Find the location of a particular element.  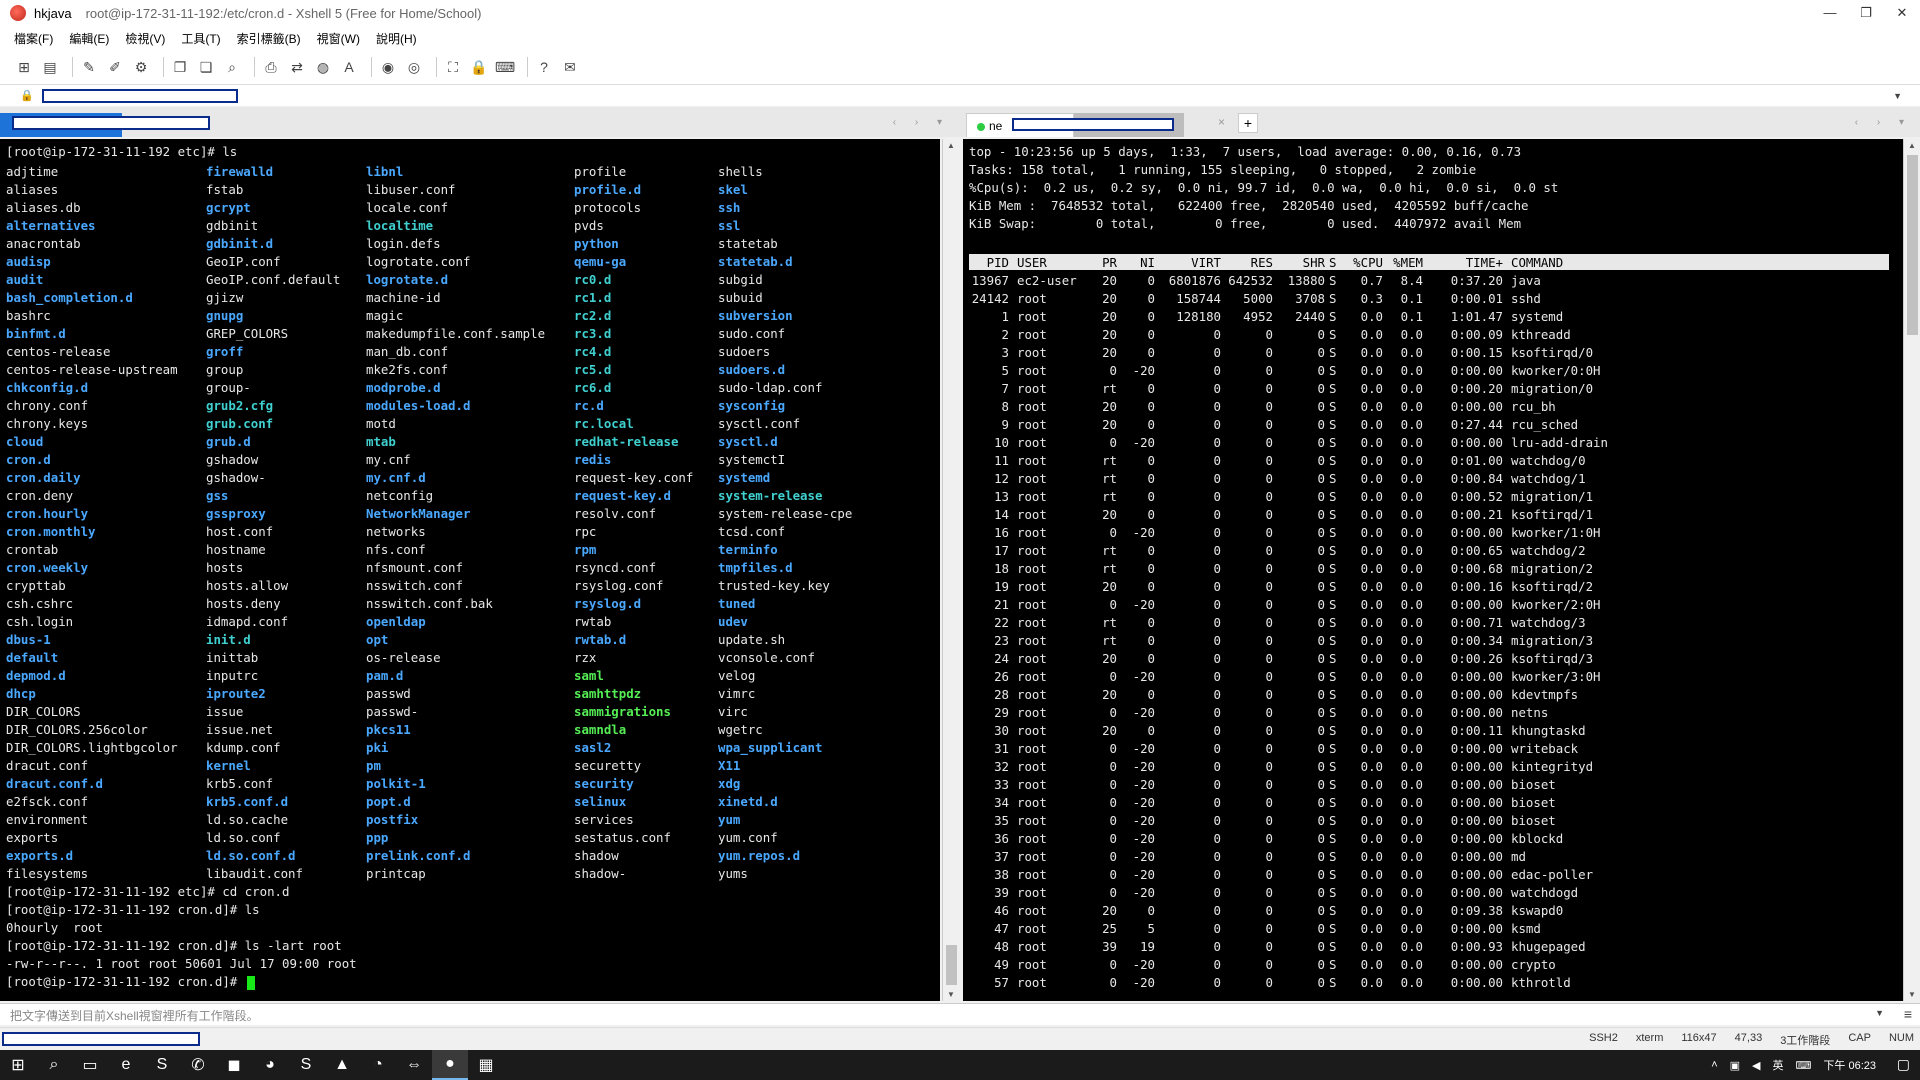

cell: 642532 is located at coordinates (1250, 280).